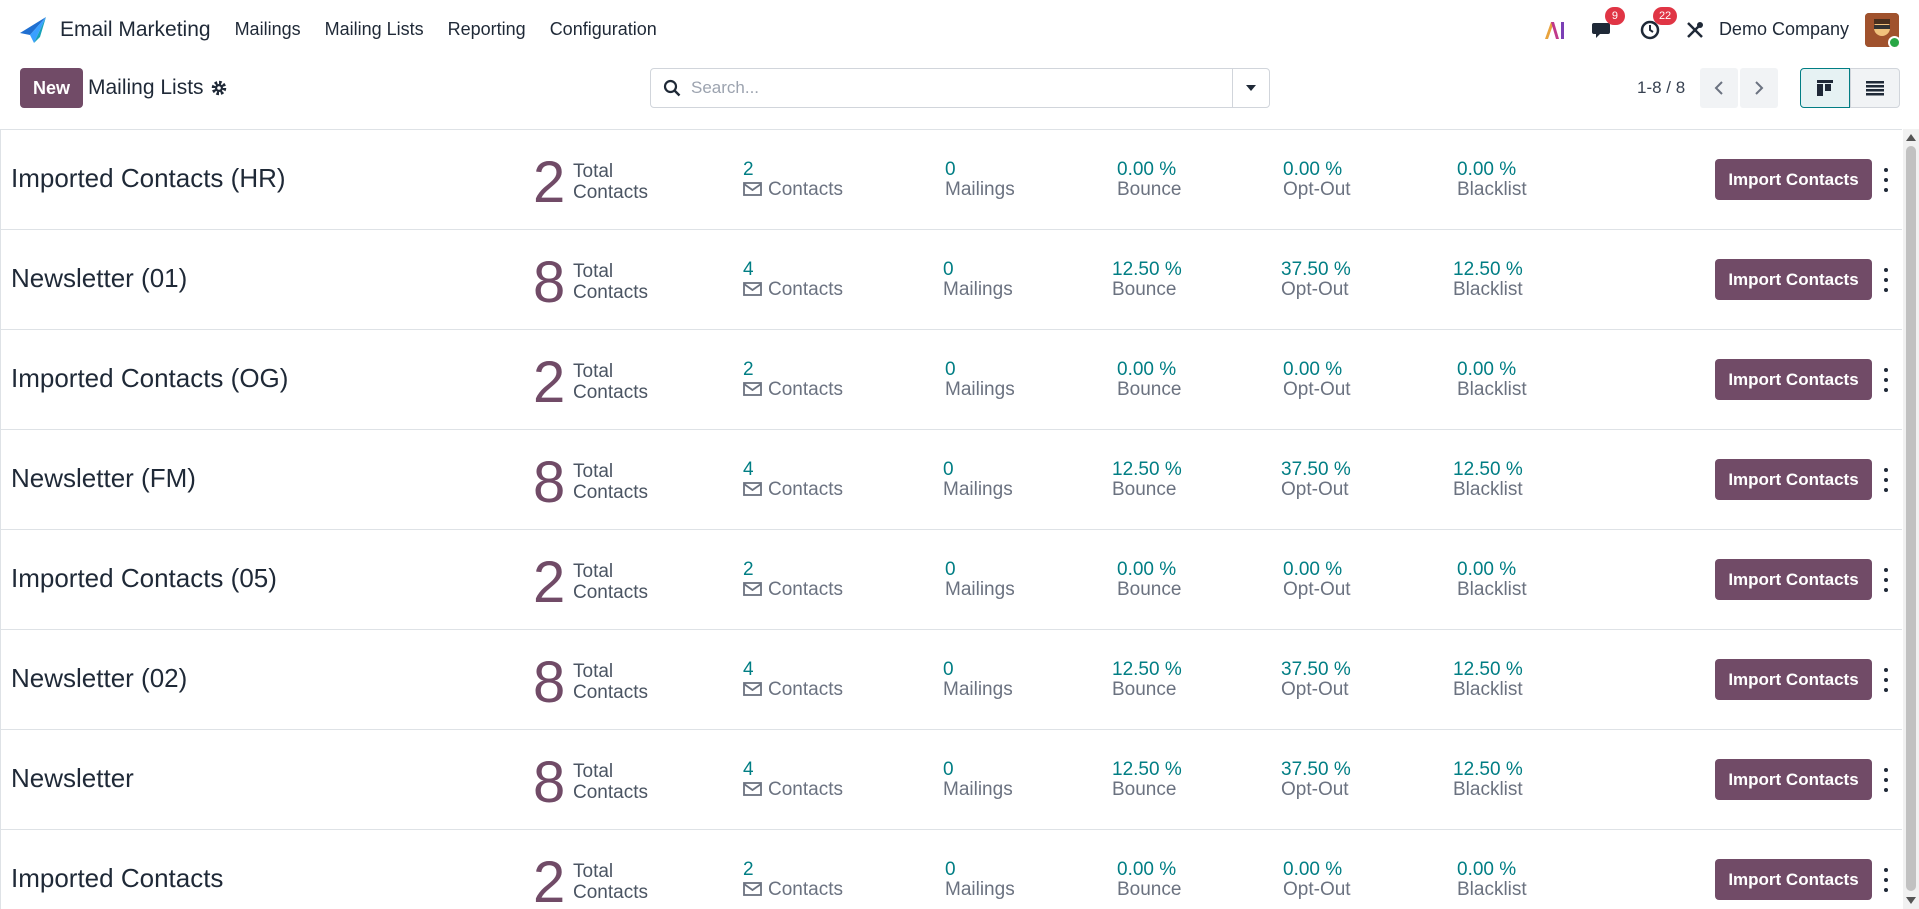 The width and height of the screenshot is (1919, 909). What do you see at coordinates (103, 478) in the screenshot?
I see `mailing-list-name: Newsletter (FM)` at bounding box center [103, 478].